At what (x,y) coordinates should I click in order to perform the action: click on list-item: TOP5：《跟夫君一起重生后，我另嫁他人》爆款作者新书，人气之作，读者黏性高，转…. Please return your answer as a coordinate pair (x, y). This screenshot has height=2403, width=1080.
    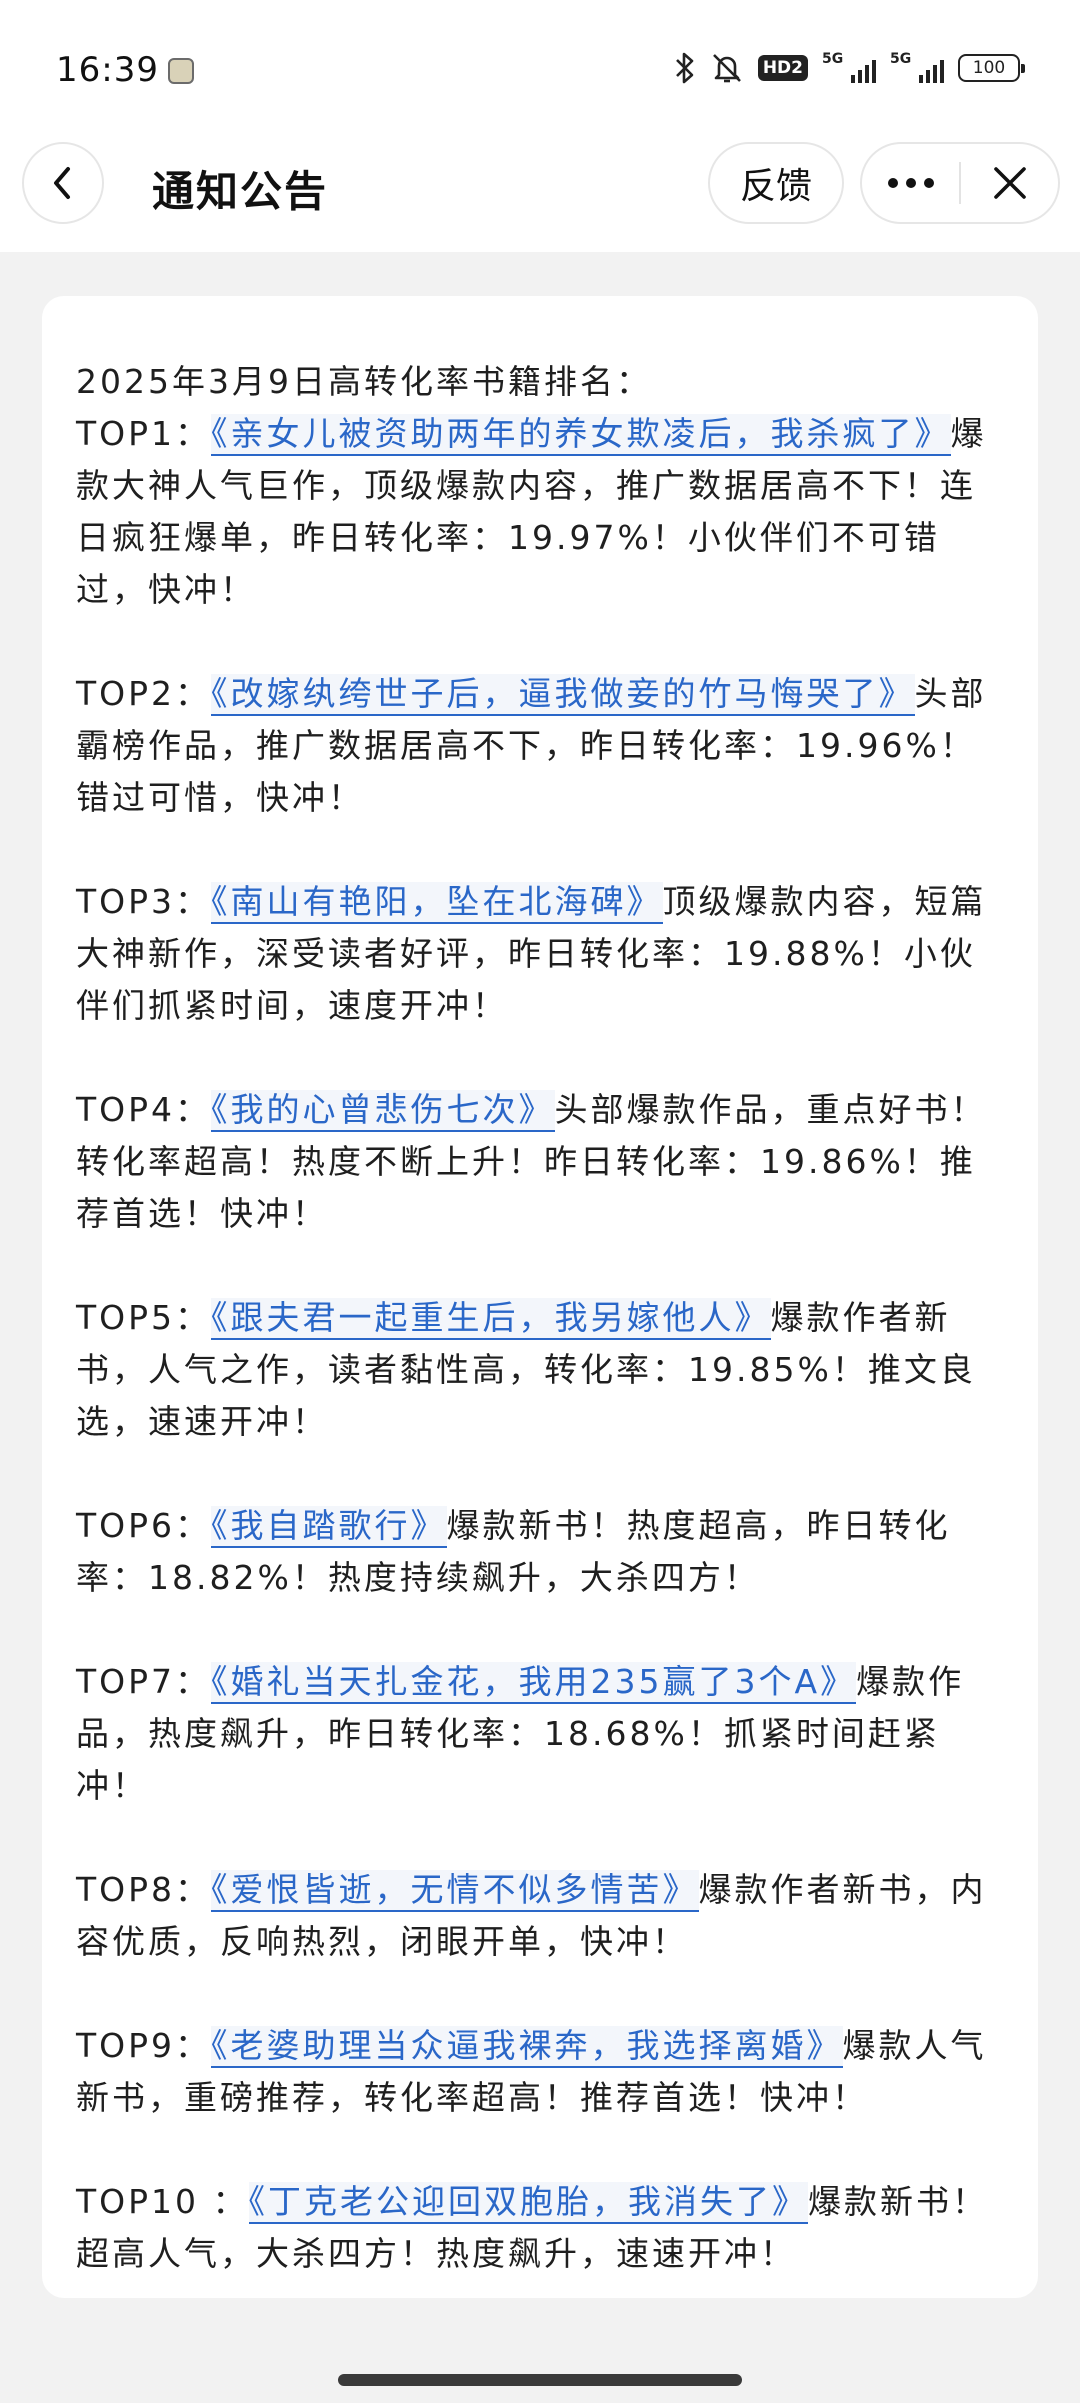
    Looking at the image, I should click on (541, 1370).